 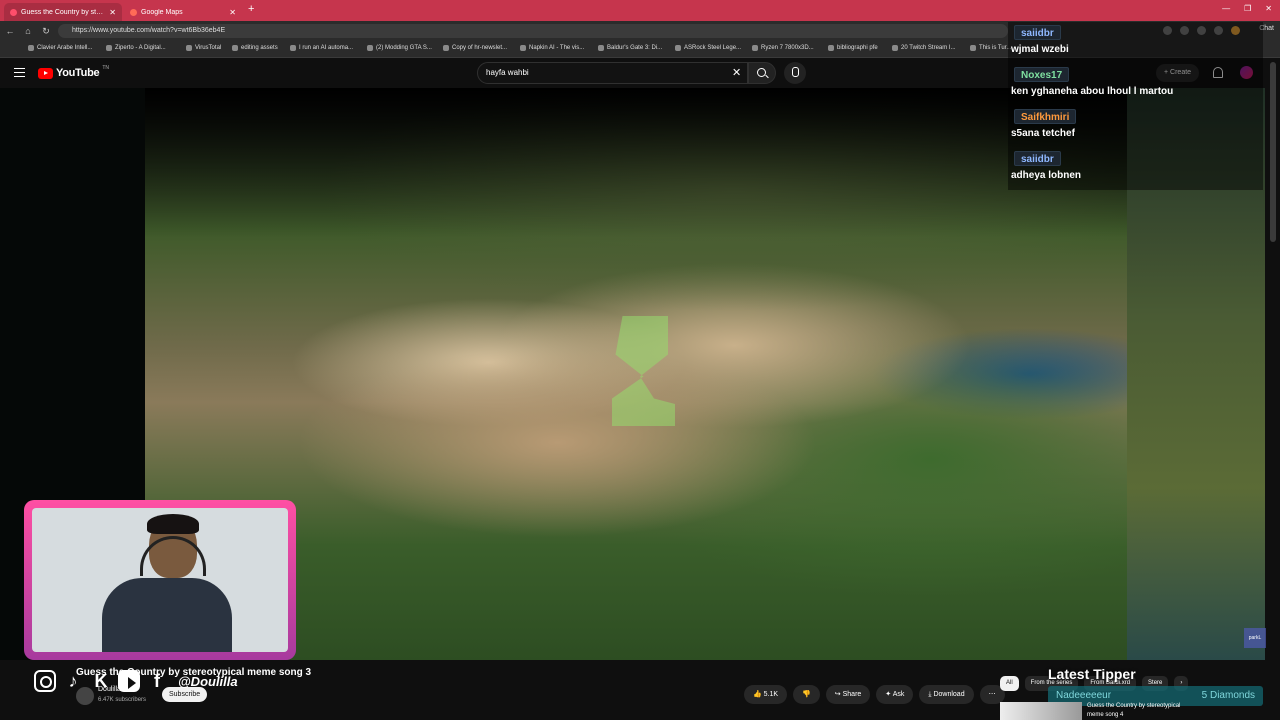 I want to click on search-input: hayfa wahbi, so click(x=612, y=73).